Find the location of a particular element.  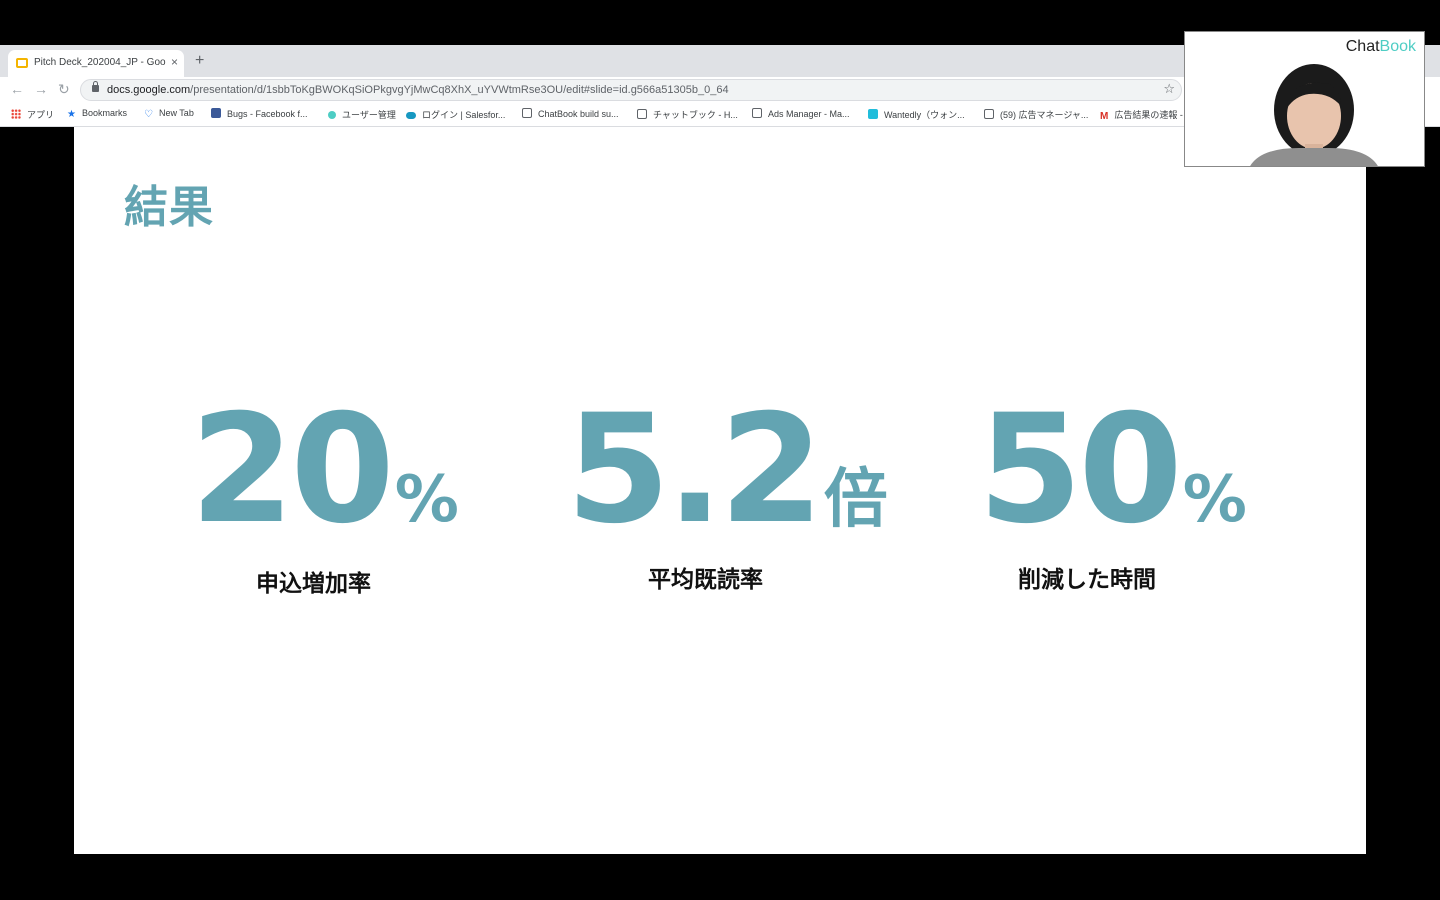

wantedly-icon is located at coordinates (873, 114).